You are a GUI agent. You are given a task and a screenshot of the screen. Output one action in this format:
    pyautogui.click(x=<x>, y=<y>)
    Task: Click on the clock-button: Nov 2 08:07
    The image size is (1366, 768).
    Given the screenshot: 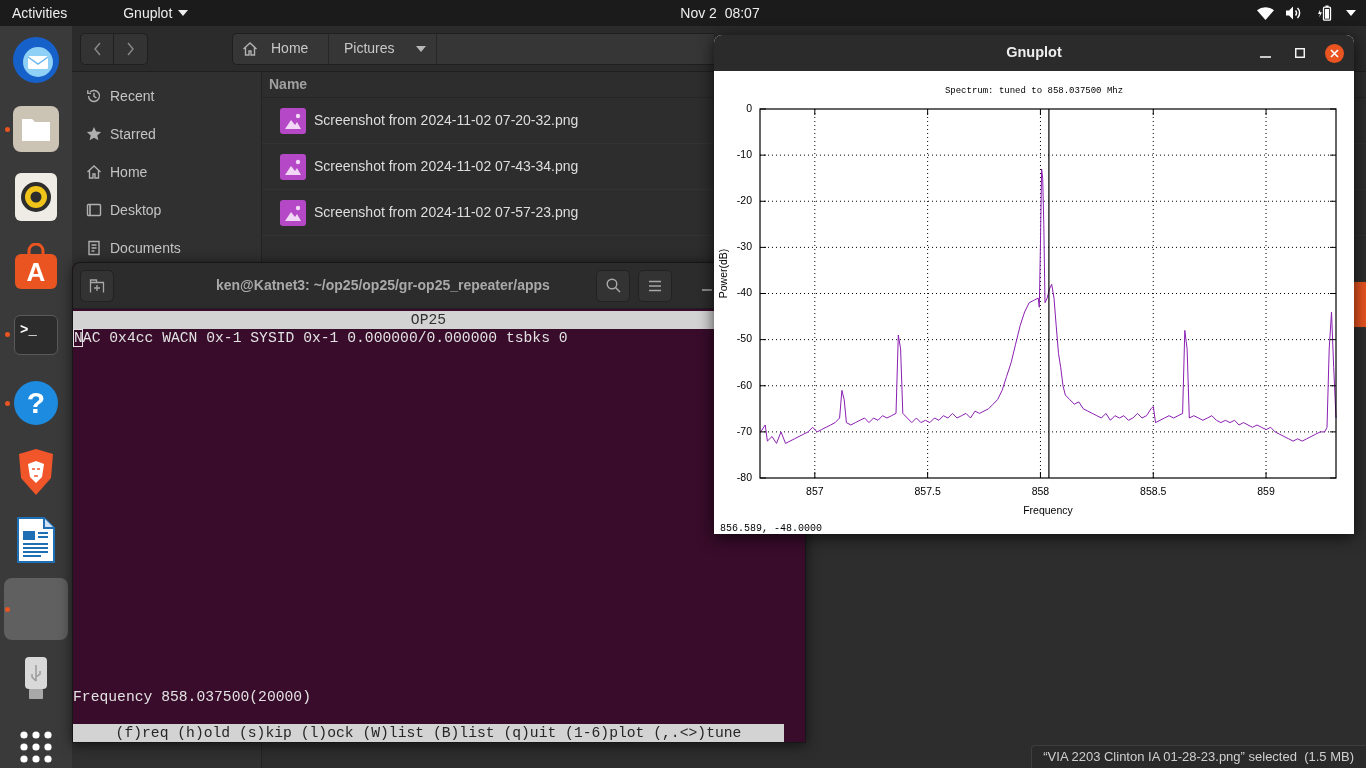 What is the action you would take?
    pyautogui.click(x=720, y=13)
    